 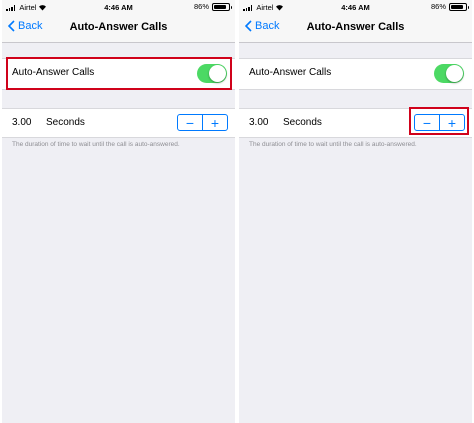 What do you see at coordinates (190, 122) in the screenshot?
I see `decrement-button: −` at bounding box center [190, 122].